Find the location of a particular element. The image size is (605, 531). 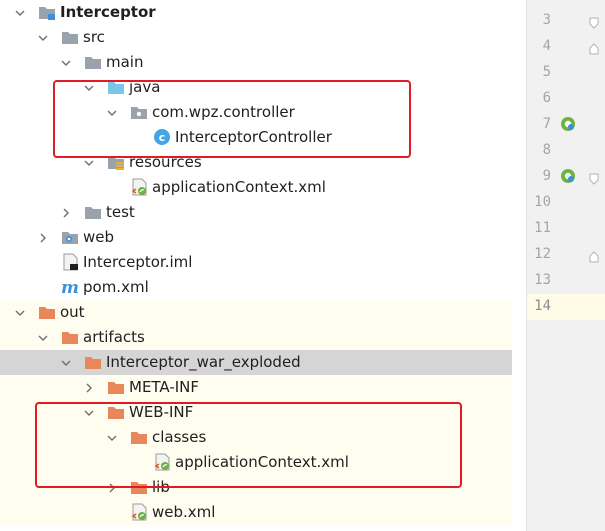

line-number: 5 is located at coordinates (546, 72).